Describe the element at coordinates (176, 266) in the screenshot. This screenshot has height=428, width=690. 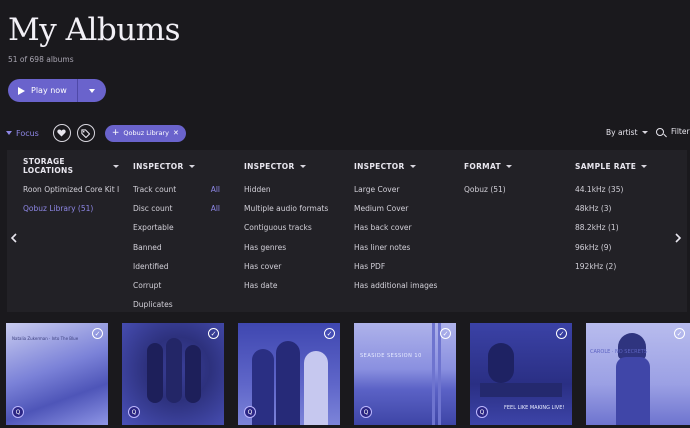
I see `filter-option: Identified` at that location.